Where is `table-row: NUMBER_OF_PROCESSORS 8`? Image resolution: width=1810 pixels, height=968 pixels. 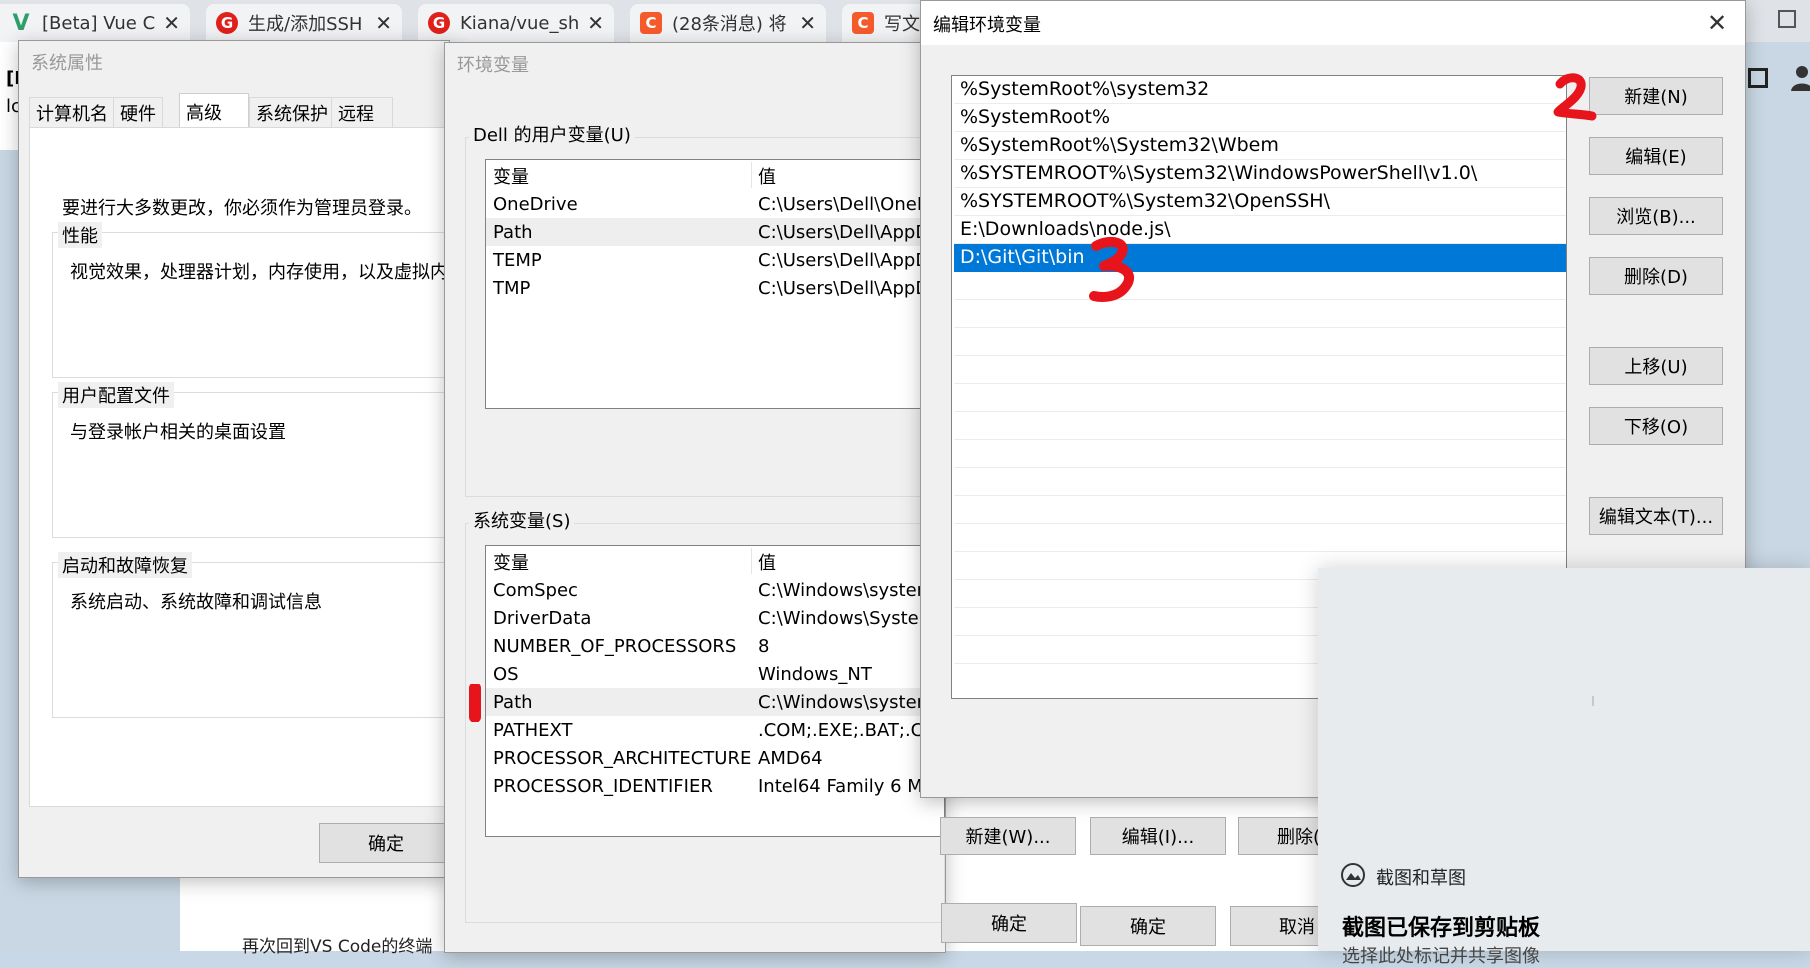
table-row: NUMBER_OF_PROCESSORS 8 is located at coordinates (715, 646).